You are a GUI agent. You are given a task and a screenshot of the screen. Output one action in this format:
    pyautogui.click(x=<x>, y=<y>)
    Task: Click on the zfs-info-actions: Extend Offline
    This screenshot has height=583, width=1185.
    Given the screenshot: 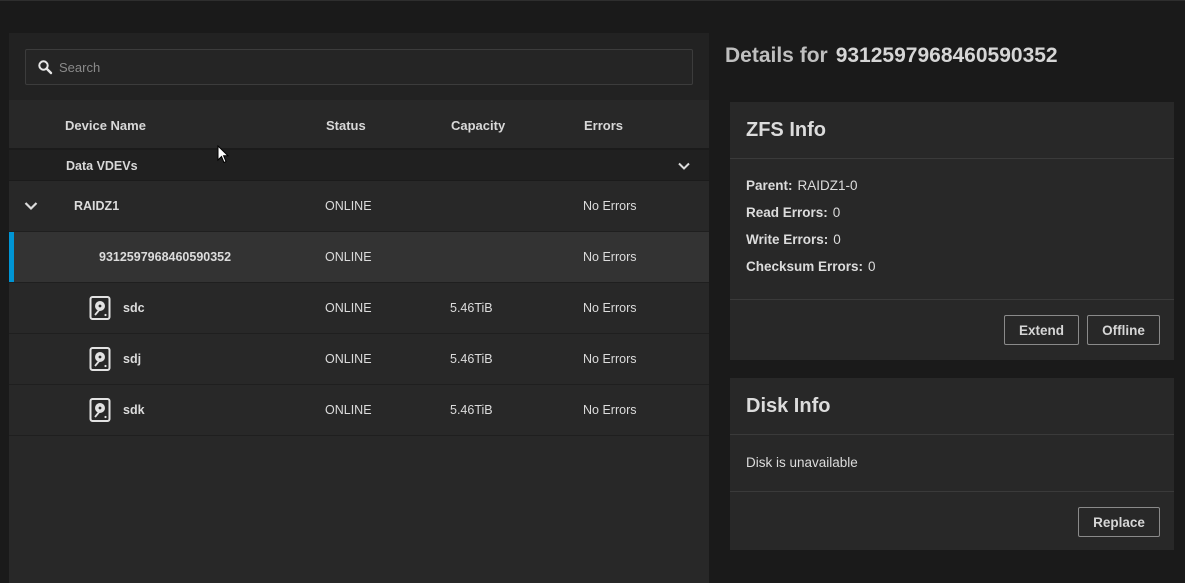 What is the action you would take?
    pyautogui.click(x=952, y=329)
    